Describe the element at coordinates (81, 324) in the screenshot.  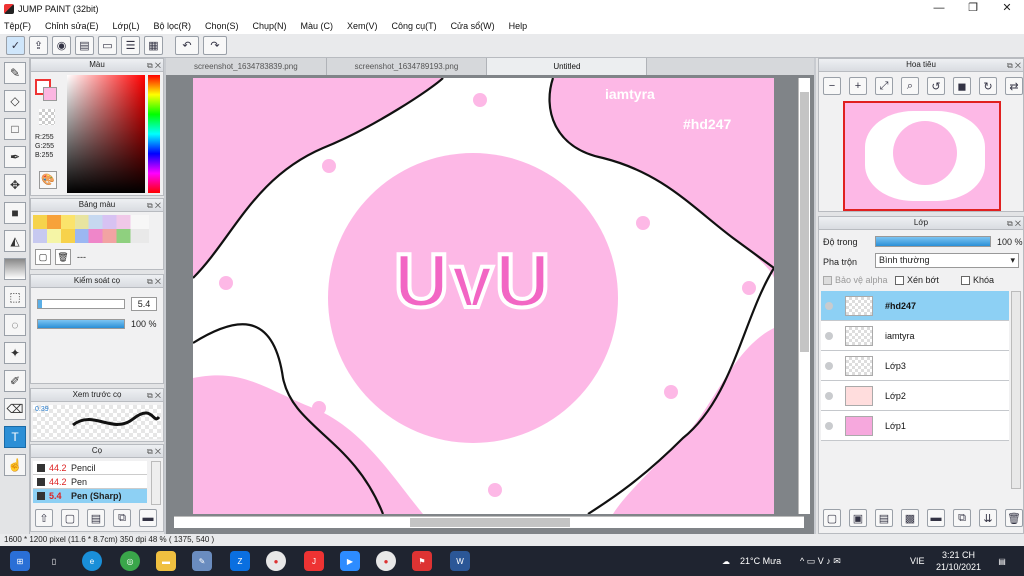
I see `brush-opacity-slider` at that location.